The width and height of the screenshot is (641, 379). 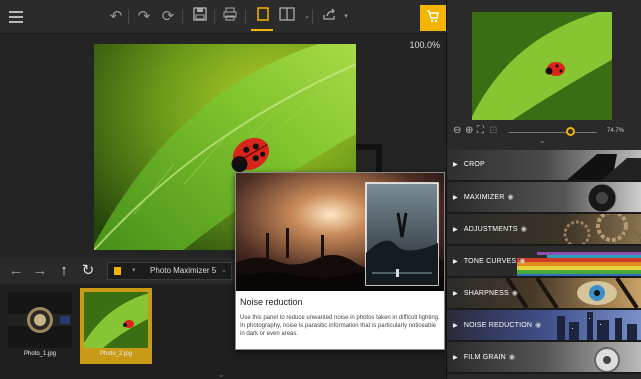 I want to click on print-icon, so click(x=230, y=17).